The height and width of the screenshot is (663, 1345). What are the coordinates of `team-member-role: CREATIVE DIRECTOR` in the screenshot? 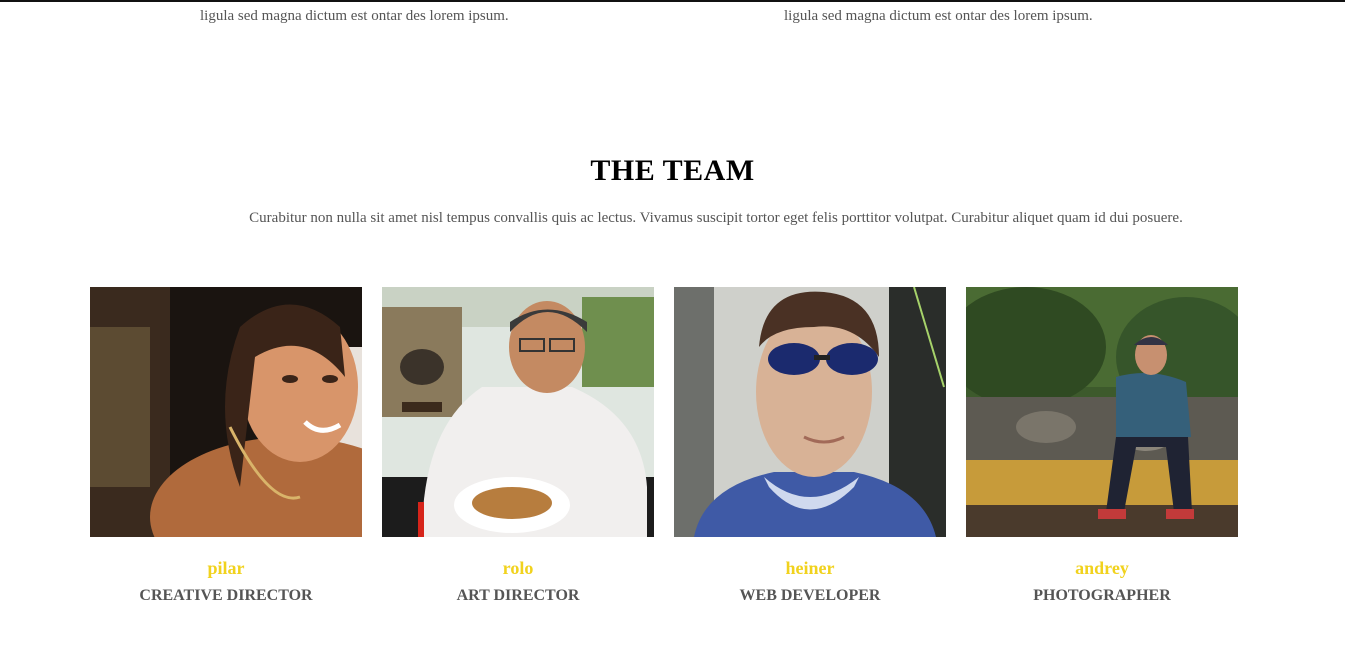 It's located at (226, 595).